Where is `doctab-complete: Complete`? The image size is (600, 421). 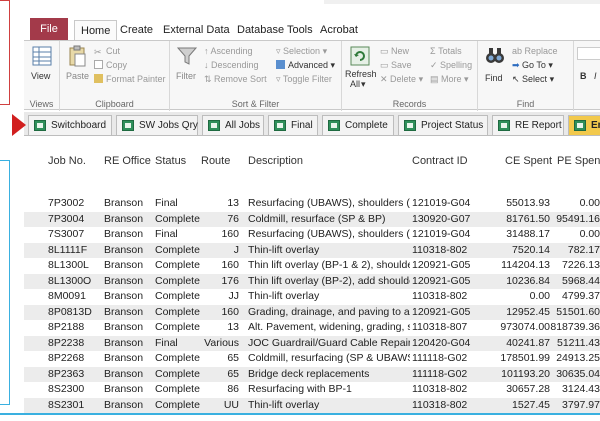 doctab-complete: Complete is located at coordinates (358, 125).